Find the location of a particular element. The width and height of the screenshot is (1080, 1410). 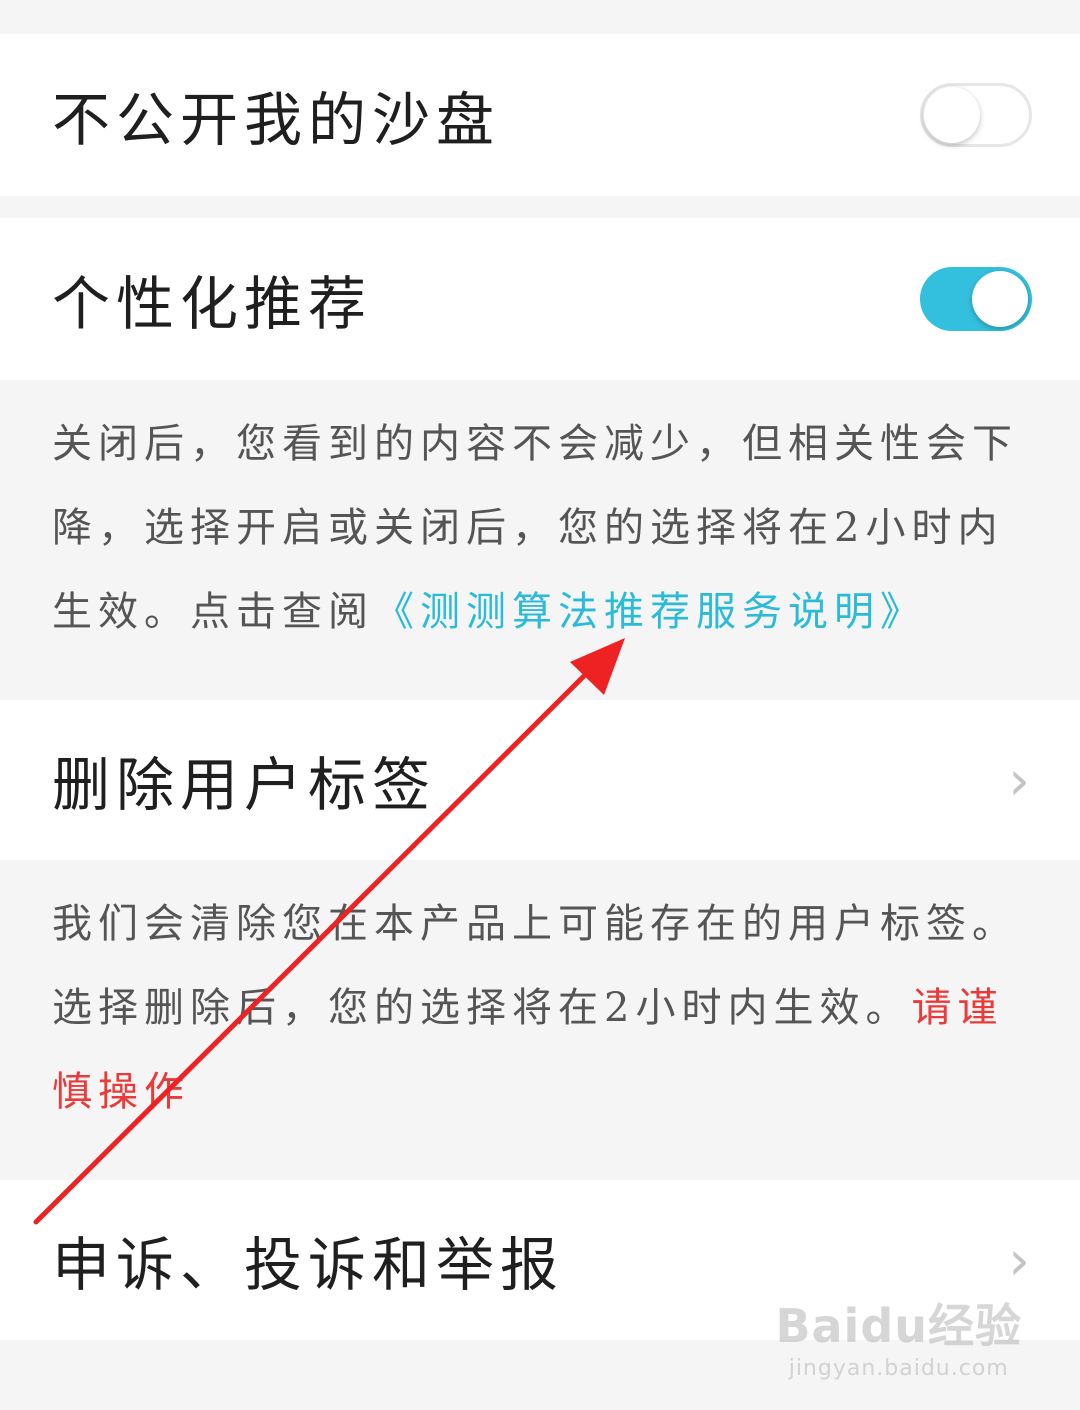

setting-label-hide-sandbox: 不公开我的沙盘 is located at coordinates (276, 120).